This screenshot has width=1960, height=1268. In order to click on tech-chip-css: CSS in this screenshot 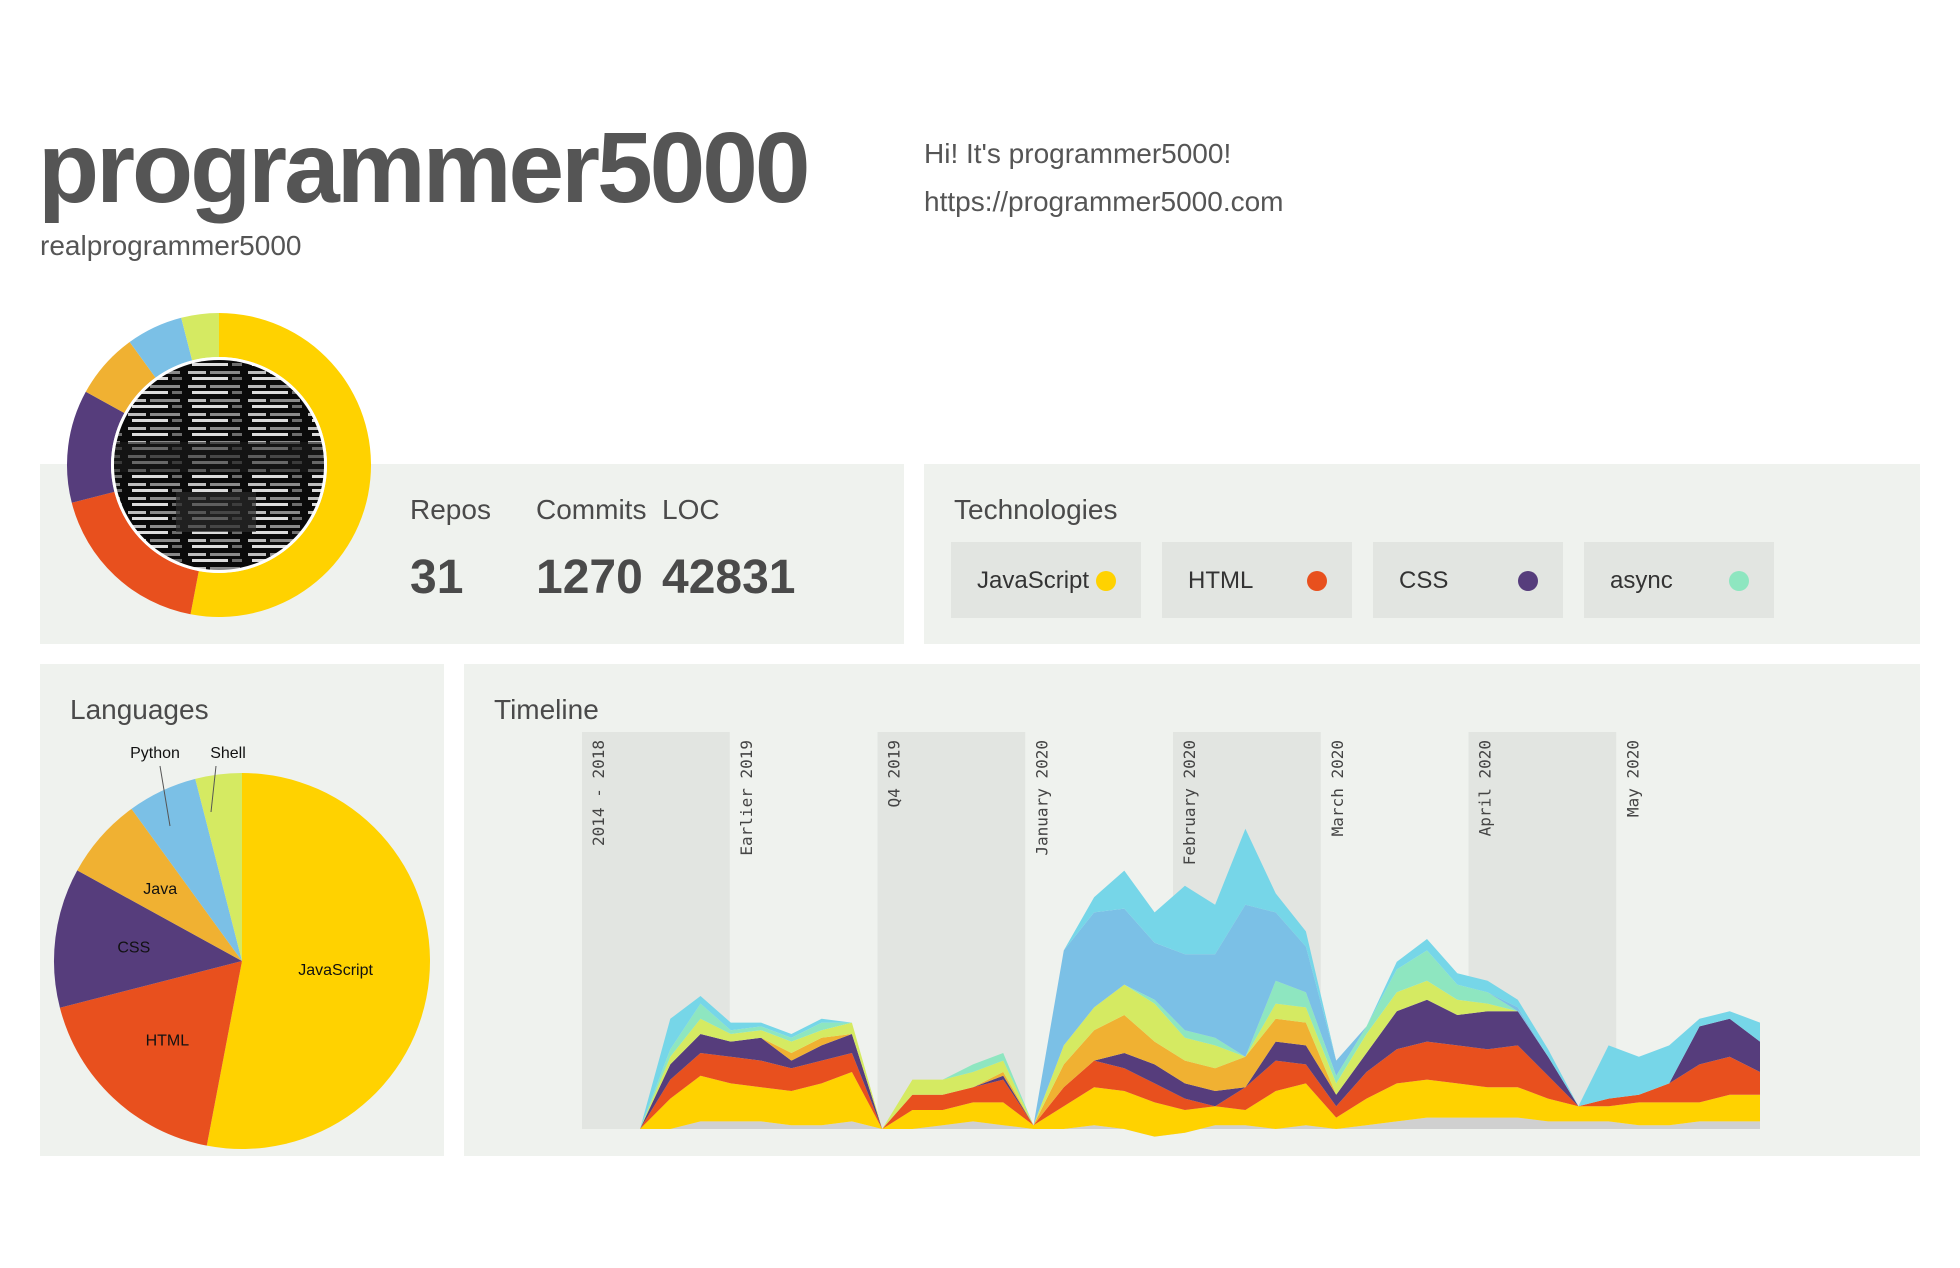, I will do `click(1468, 580)`.